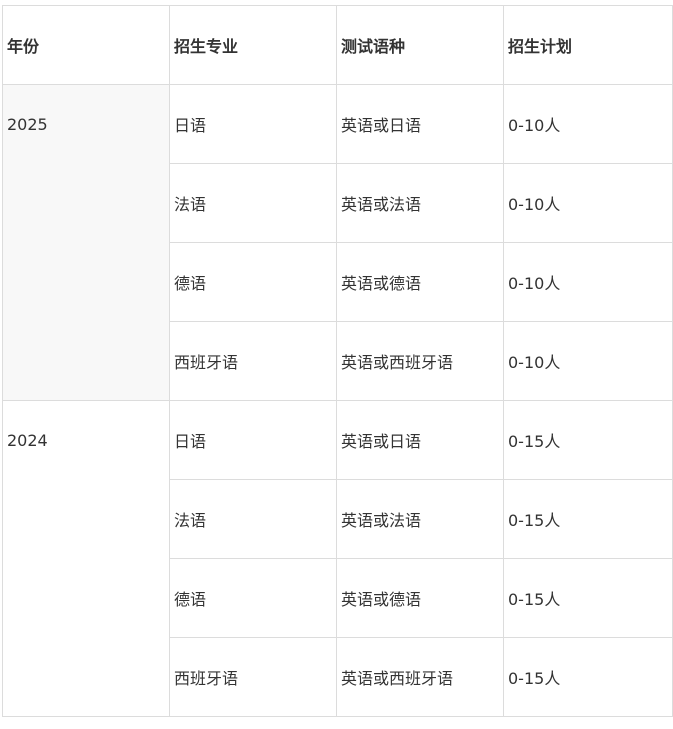 Image resolution: width=673 pixels, height=729 pixels. I want to click on header-plan: 招生计划, so click(588, 45).